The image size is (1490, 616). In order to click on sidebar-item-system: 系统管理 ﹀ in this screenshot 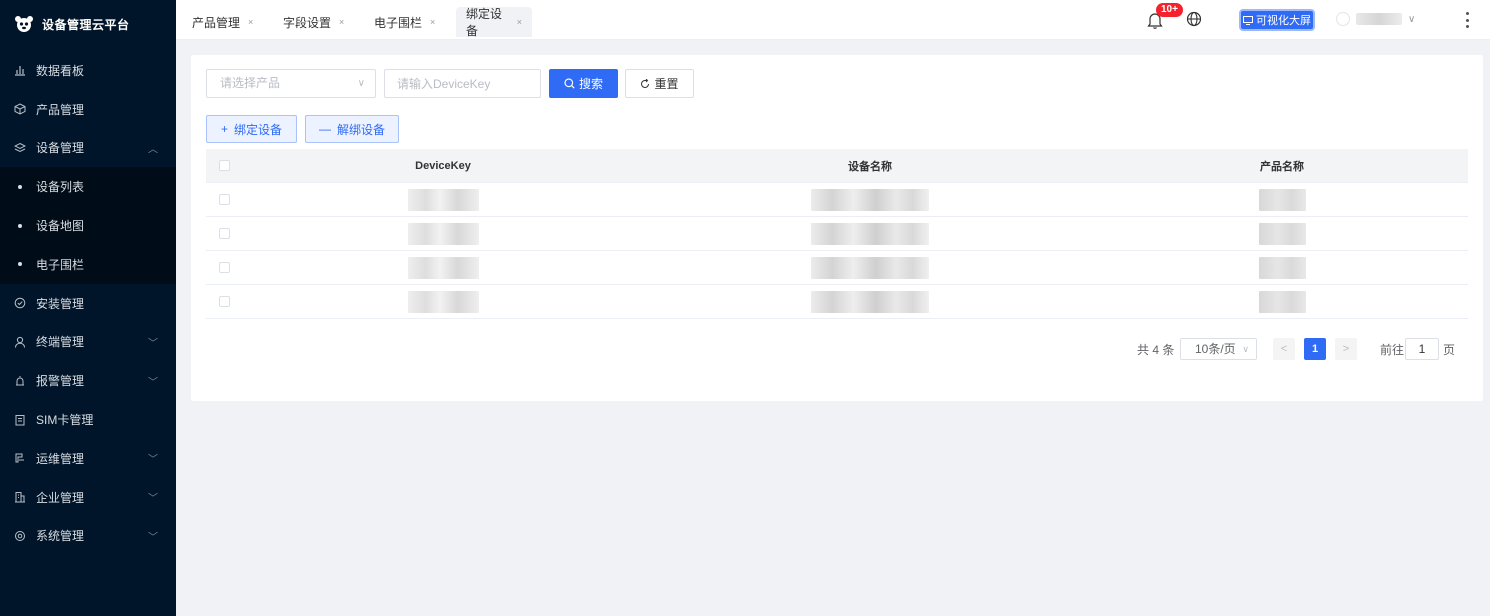, I will do `click(88, 536)`.